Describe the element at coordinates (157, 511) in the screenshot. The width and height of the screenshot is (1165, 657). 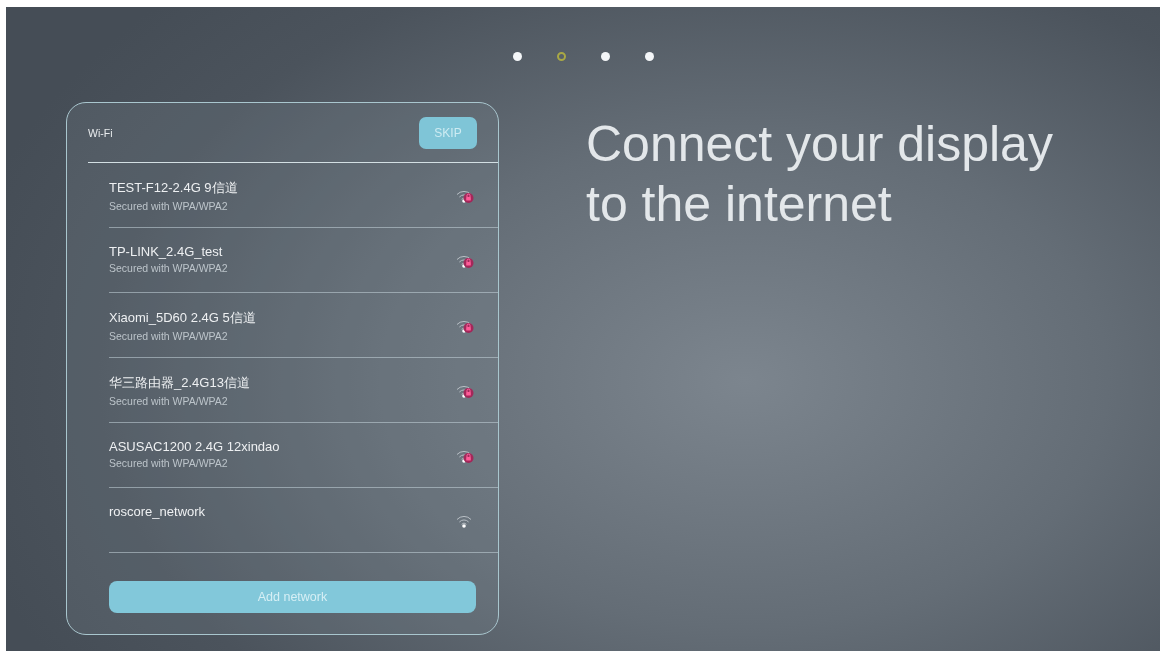
I see `network-name: roscore_network` at that location.